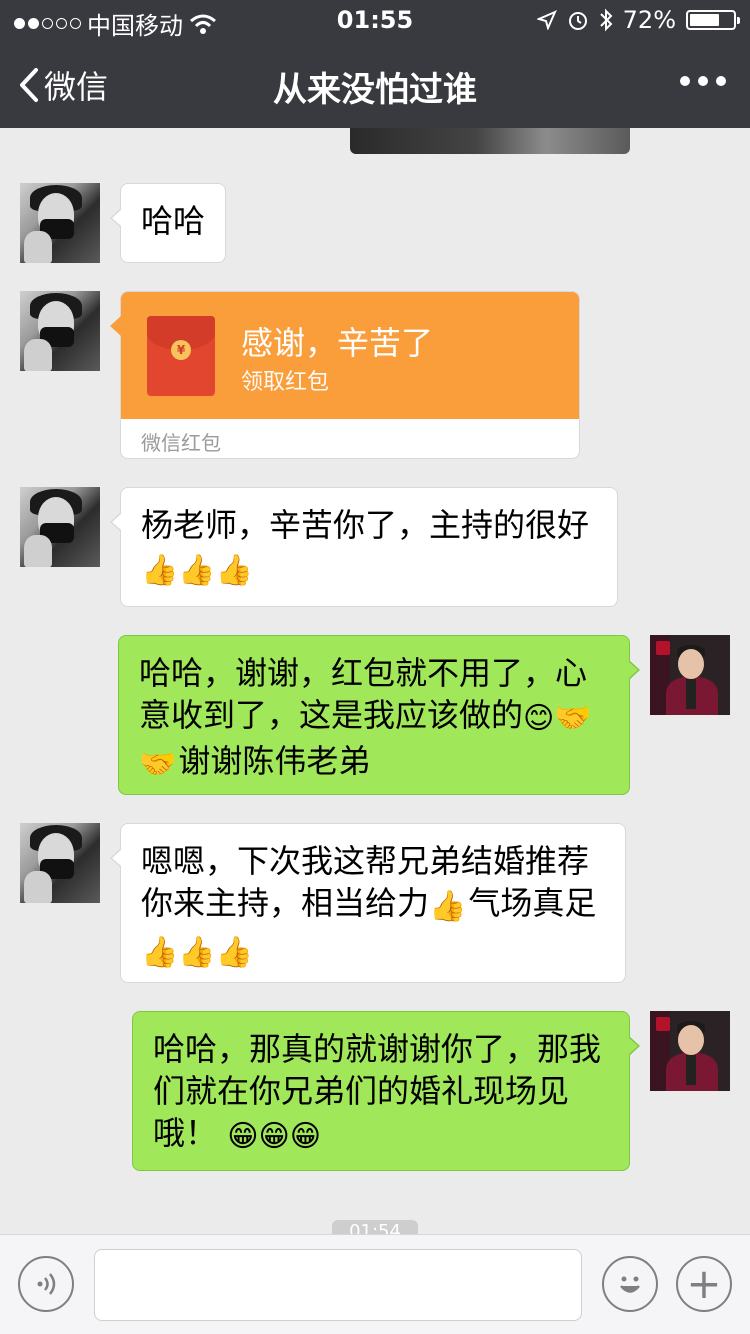 The image size is (750, 1334). What do you see at coordinates (361, 1091) in the screenshot?
I see `message-text-line: 们就在你兄弟们的婚礼现场见` at bounding box center [361, 1091].